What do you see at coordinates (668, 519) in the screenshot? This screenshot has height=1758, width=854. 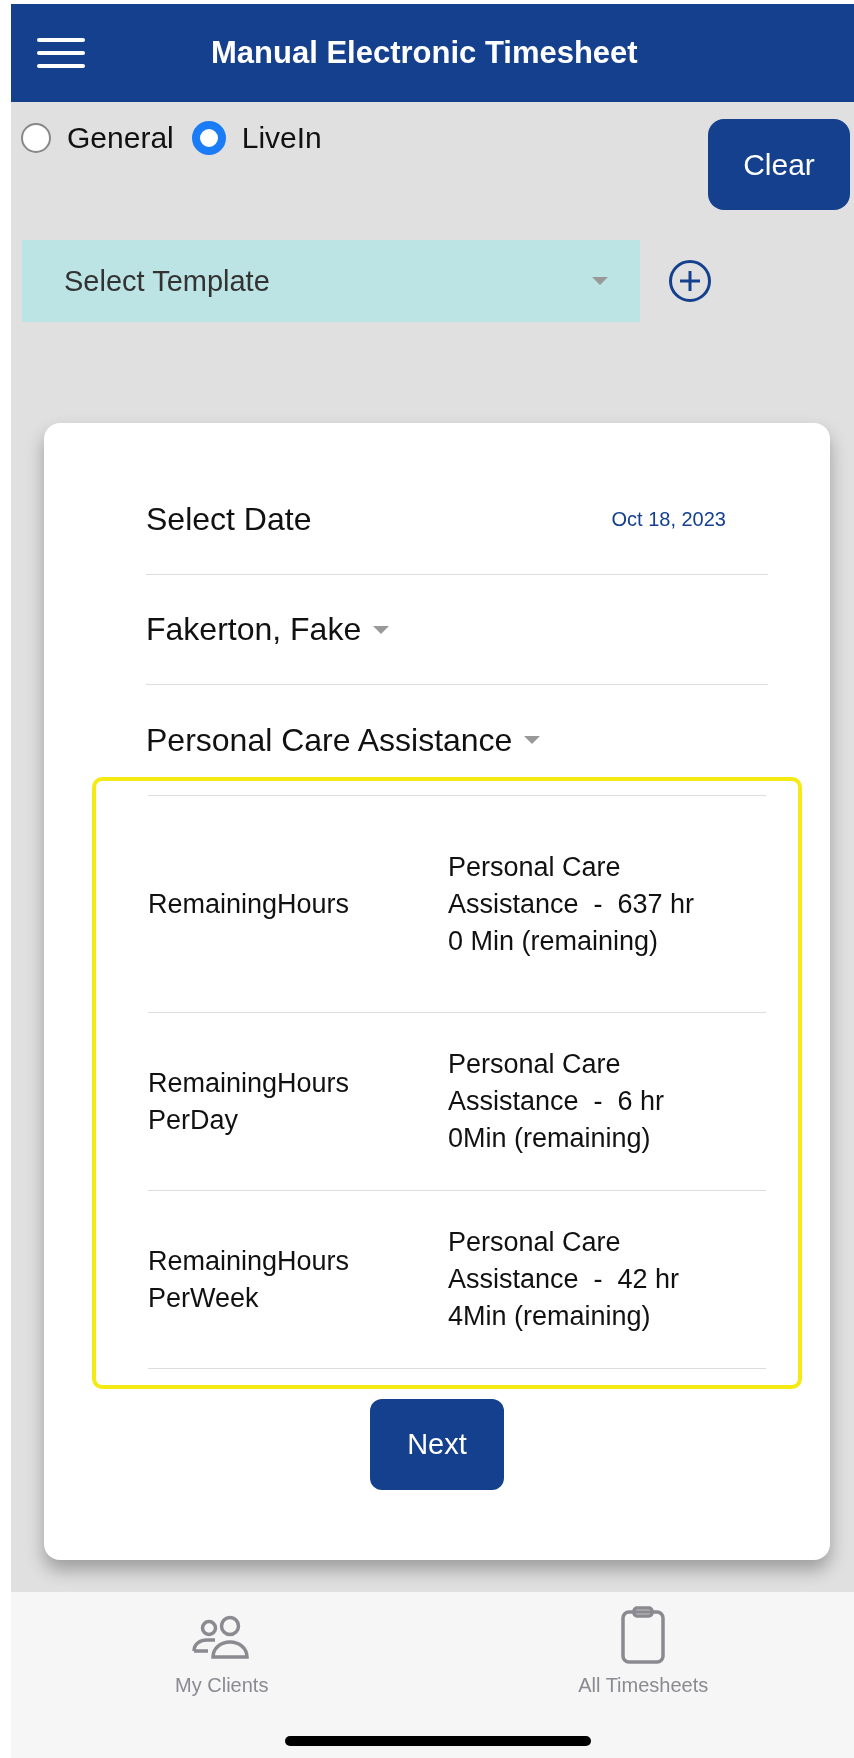 I see `date-link: Oct 18, 2023` at bounding box center [668, 519].